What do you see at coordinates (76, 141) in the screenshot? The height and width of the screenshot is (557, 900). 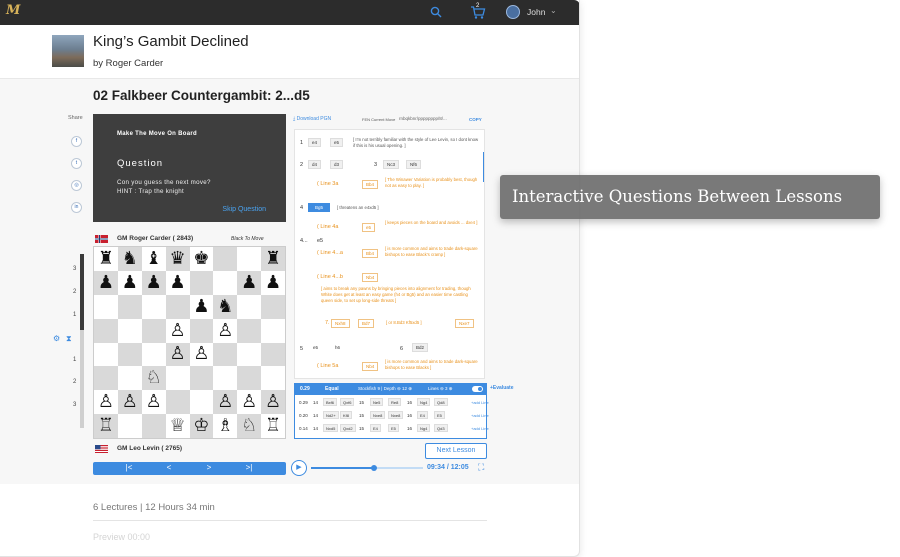 I see `facebook-share-icon: f` at bounding box center [76, 141].